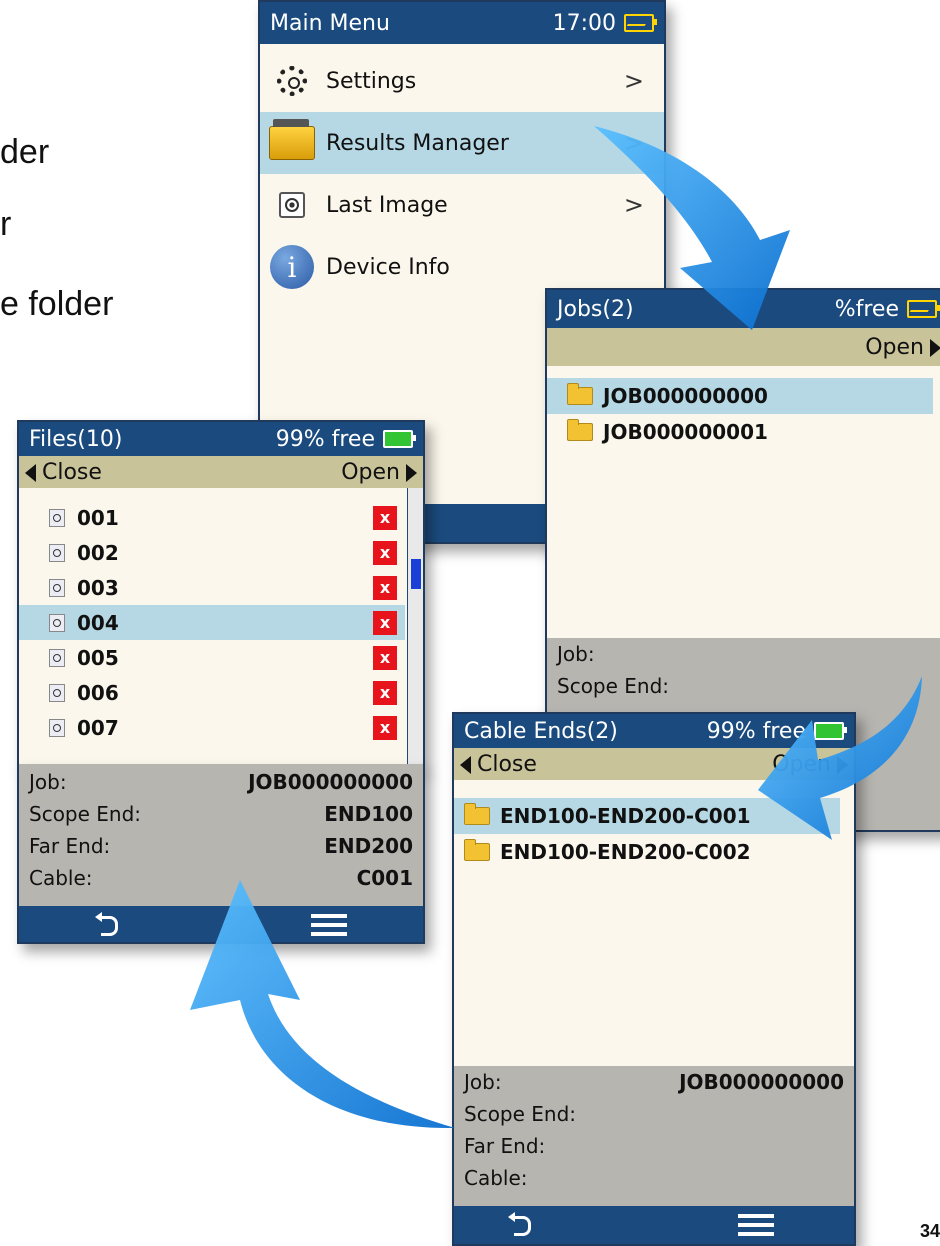 The width and height of the screenshot is (940, 1246). What do you see at coordinates (595, 309) in the screenshot?
I see `jobs-title: Jobs(2)` at bounding box center [595, 309].